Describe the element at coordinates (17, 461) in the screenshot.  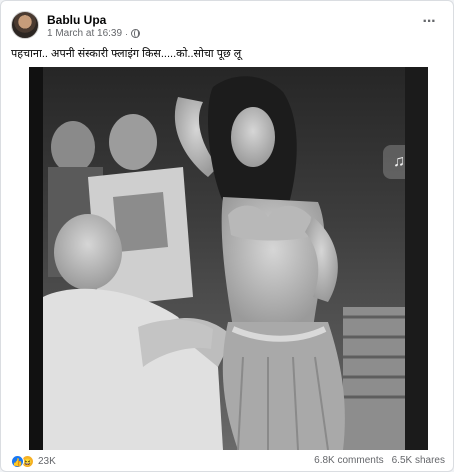
I see `like-reaction-icon: 👍` at that location.